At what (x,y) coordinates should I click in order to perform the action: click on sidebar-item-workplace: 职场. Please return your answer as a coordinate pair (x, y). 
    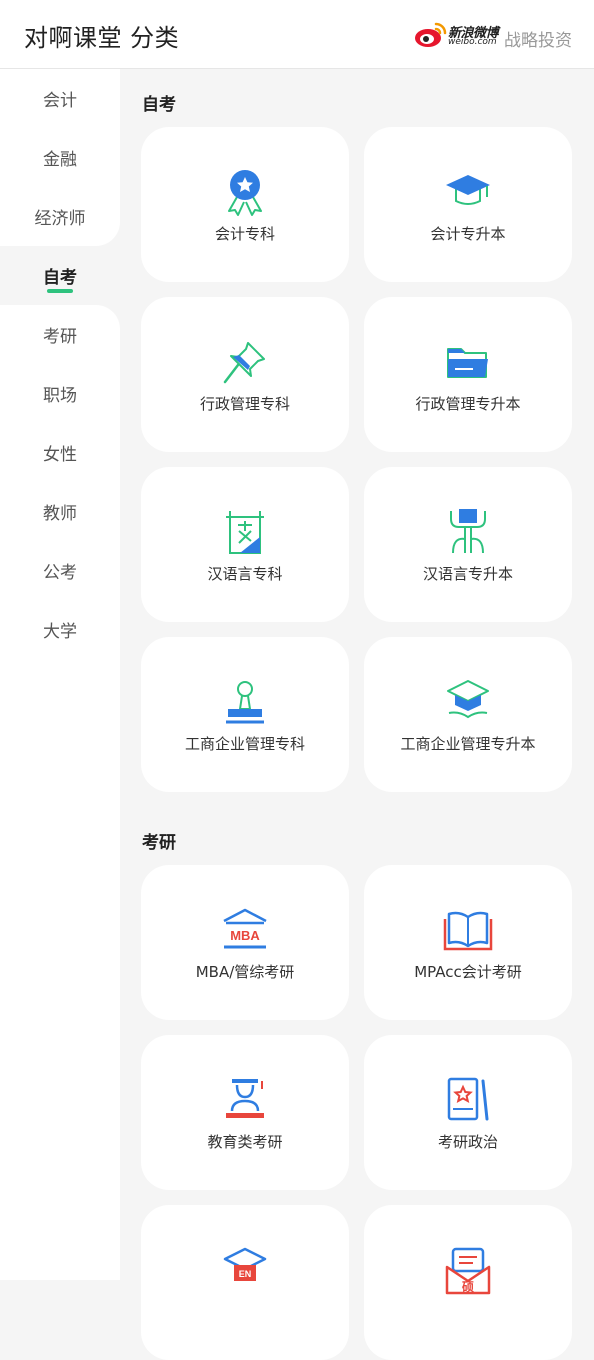
    Looking at the image, I should click on (60, 393).